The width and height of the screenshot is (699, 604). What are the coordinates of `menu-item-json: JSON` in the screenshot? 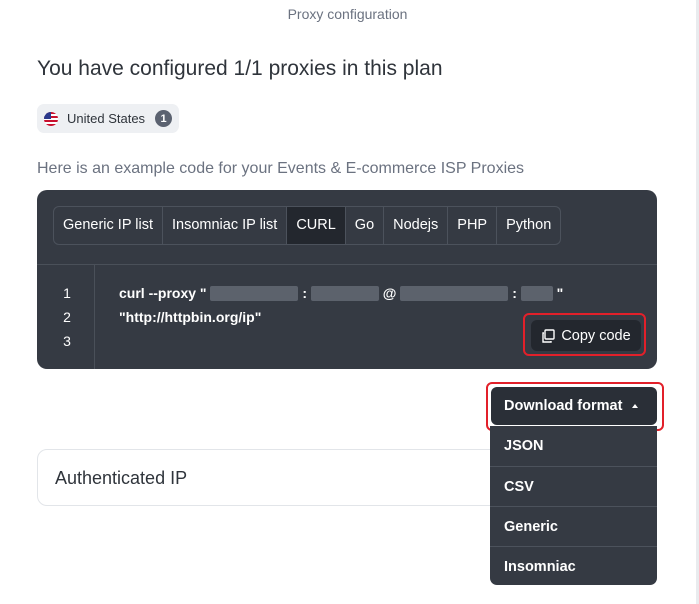 It's located at (573, 446).